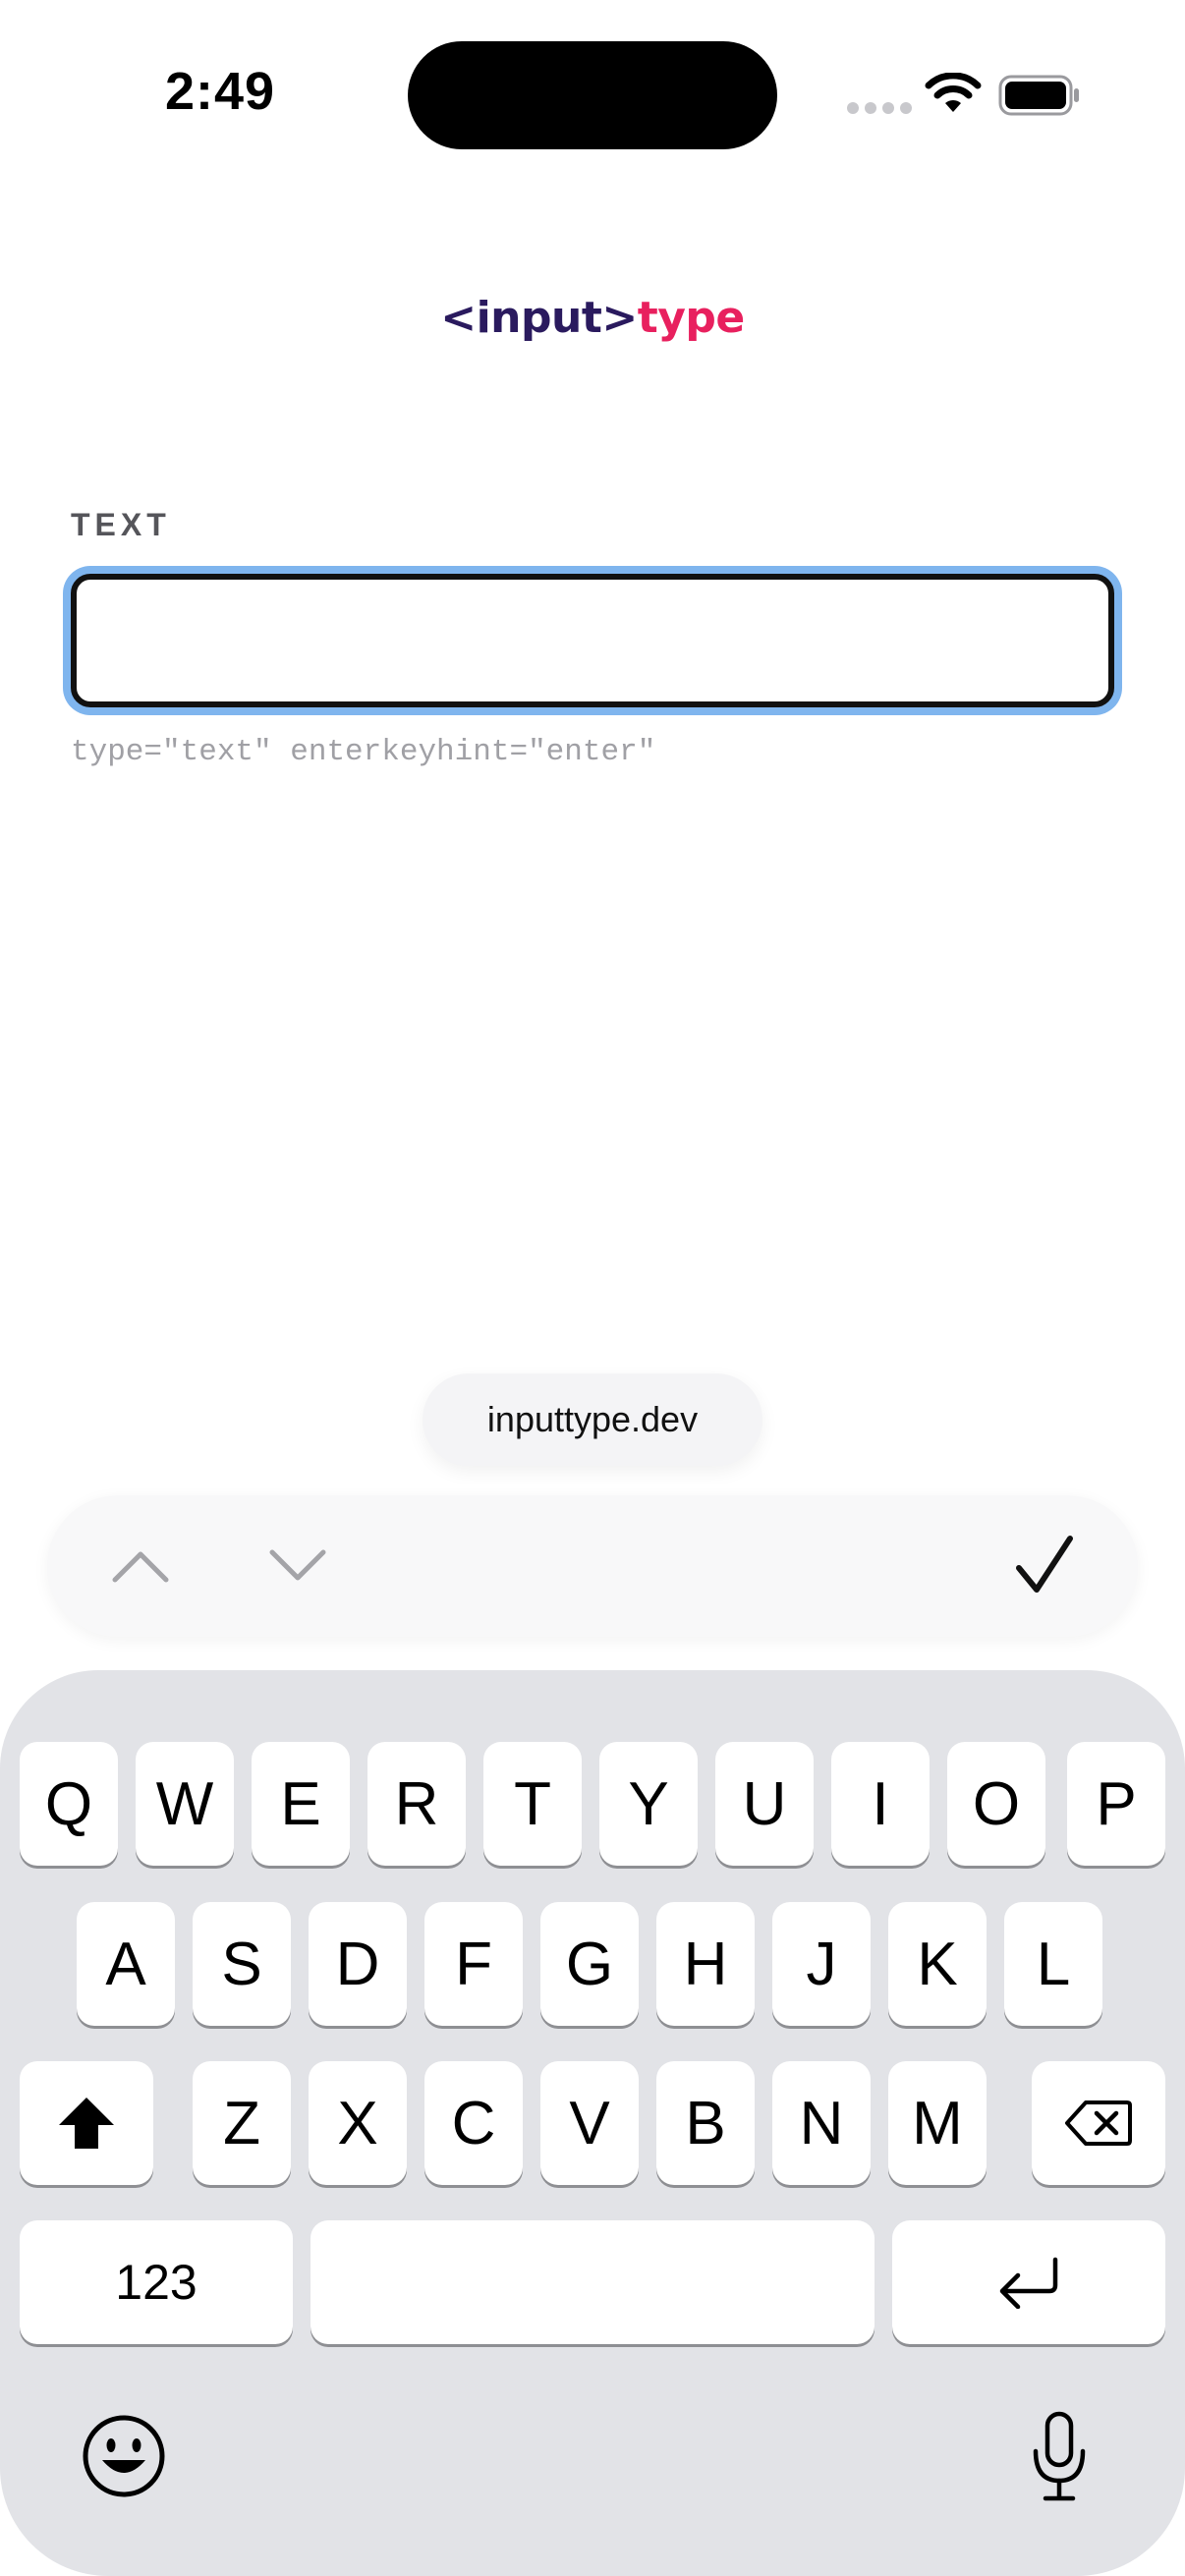 This screenshot has height=2576, width=1185. I want to click on done-button, so click(1045, 1566).